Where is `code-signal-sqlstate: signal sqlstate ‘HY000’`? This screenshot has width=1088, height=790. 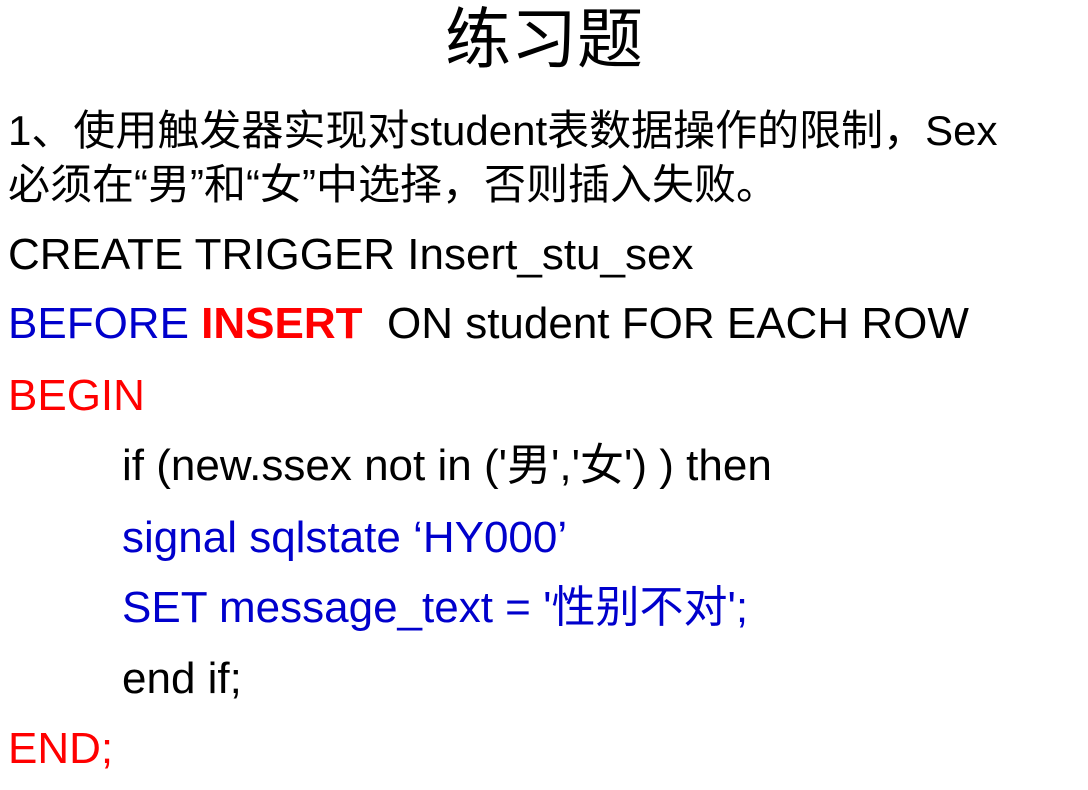 code-signal-sqlstate: signal sqlstate ‘HY000’ is located at coordinates (345, 537).